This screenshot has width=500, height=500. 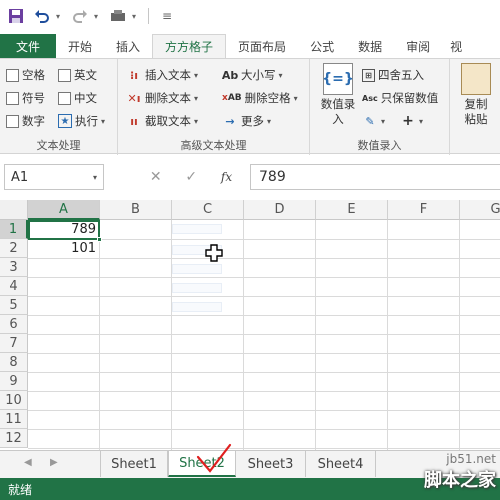 I want to click on edit-icon: ✎, so click(x=370, y=121).